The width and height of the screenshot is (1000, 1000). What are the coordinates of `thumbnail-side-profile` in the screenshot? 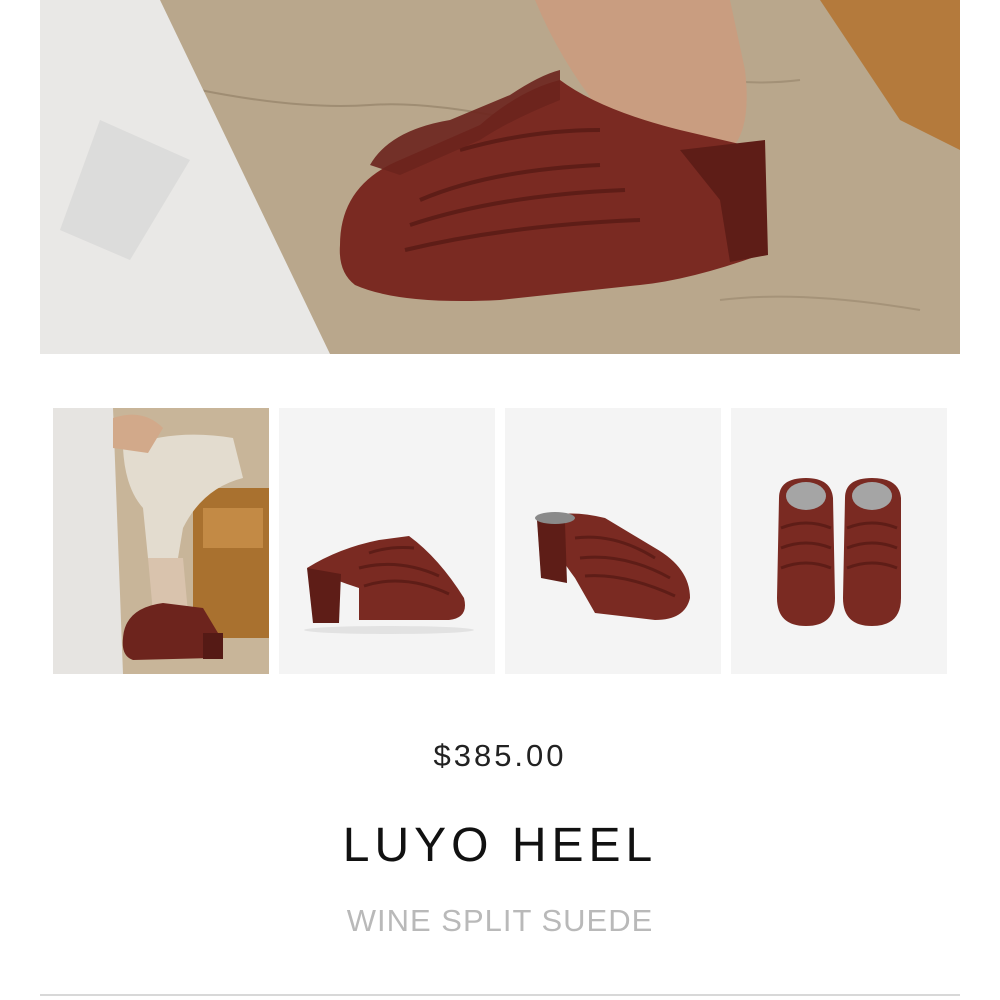 It's located at (387, 541).